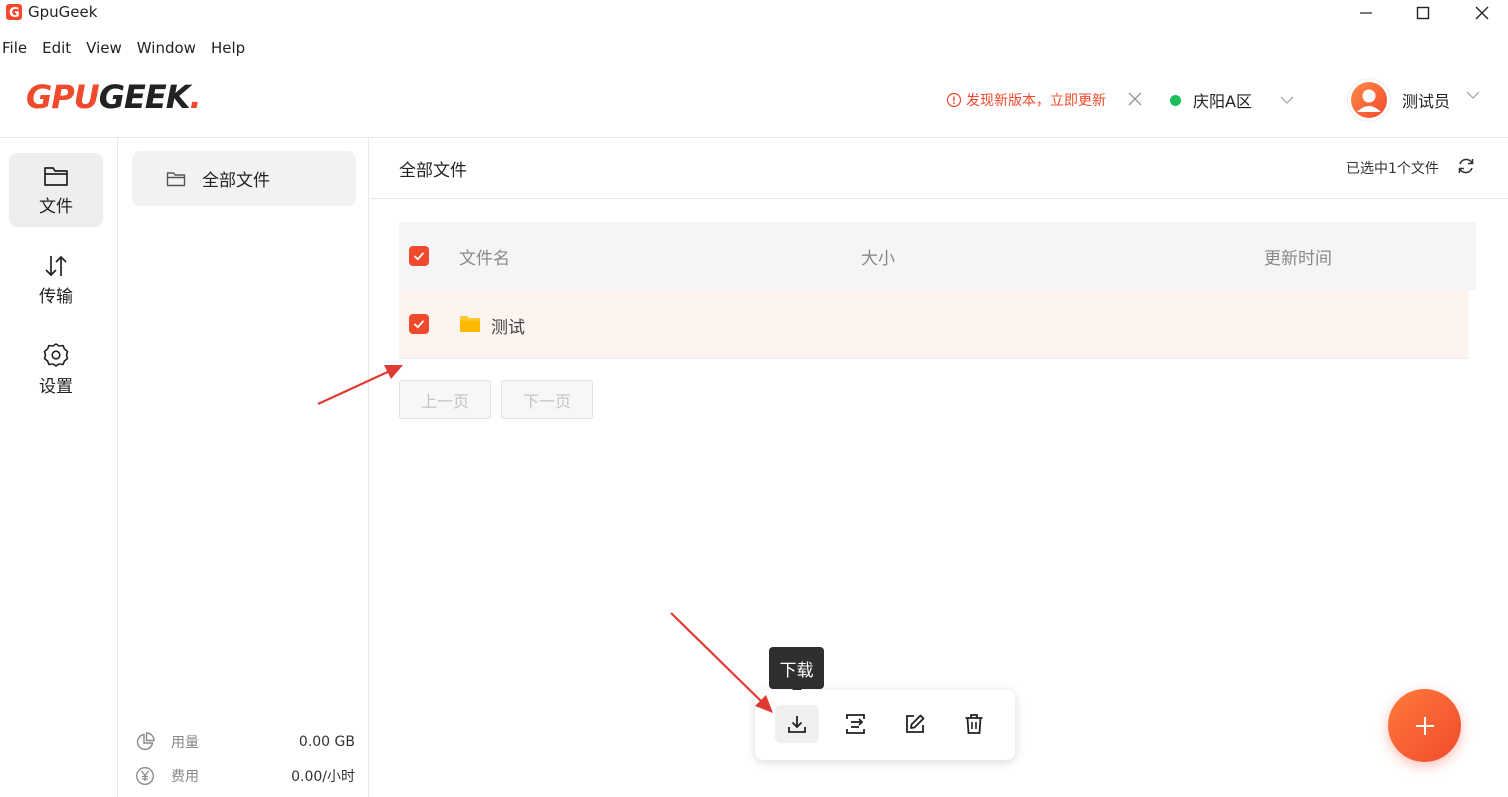  Describe the element at coordinates (326, 742) in the screenshot. I see `usage-value: 0.00 GB` at that location.